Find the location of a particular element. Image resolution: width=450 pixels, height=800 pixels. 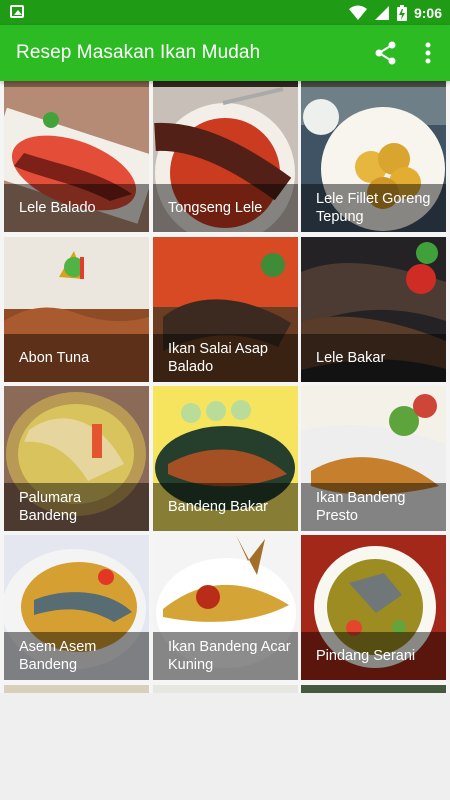

status-time: 9:06 is located at coordinates (427, 12).